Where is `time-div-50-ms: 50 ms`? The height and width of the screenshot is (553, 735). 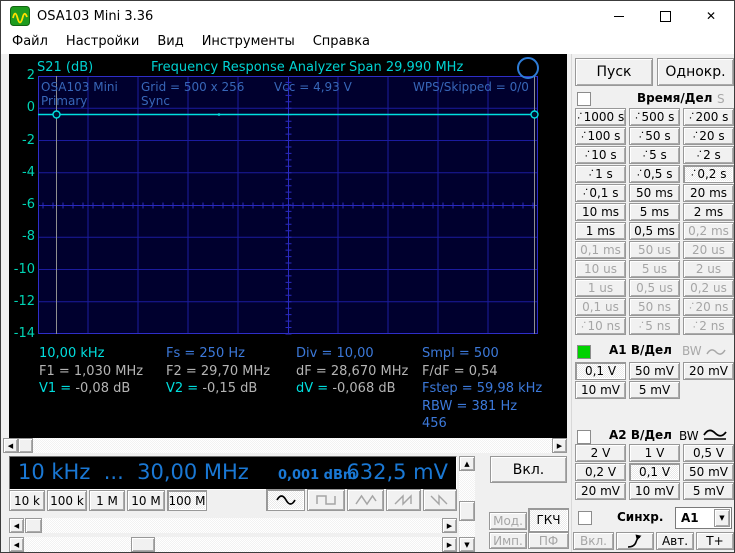 time-div-50-ms: 50 ms is located at coordinates (654, 193).